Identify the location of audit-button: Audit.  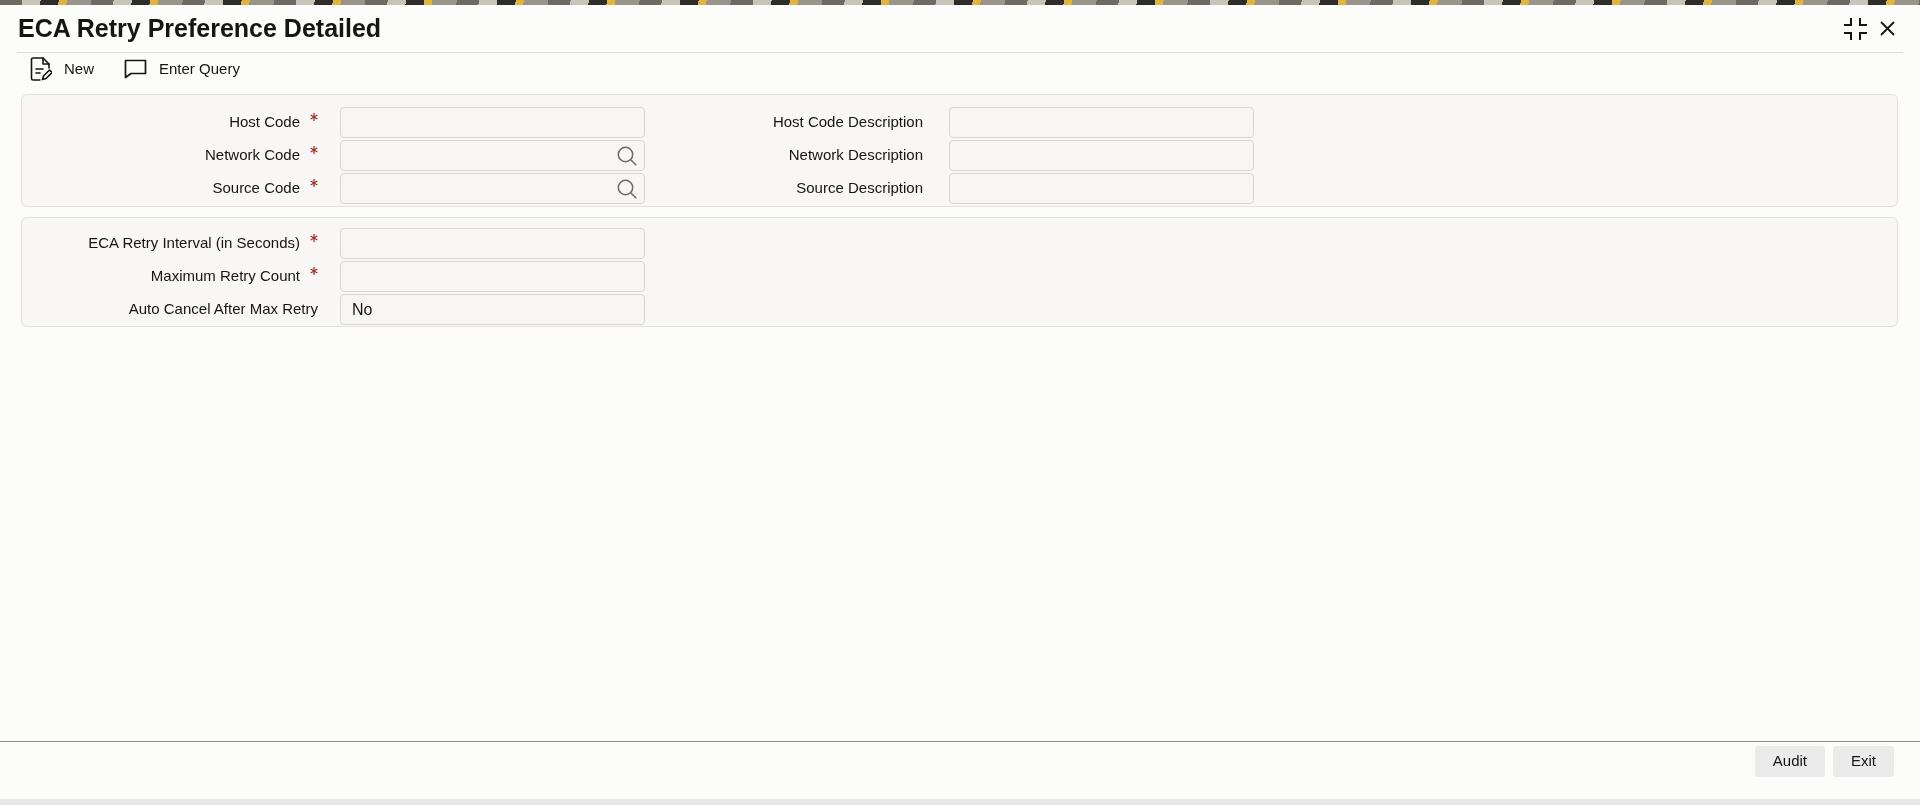
(1789, 761).